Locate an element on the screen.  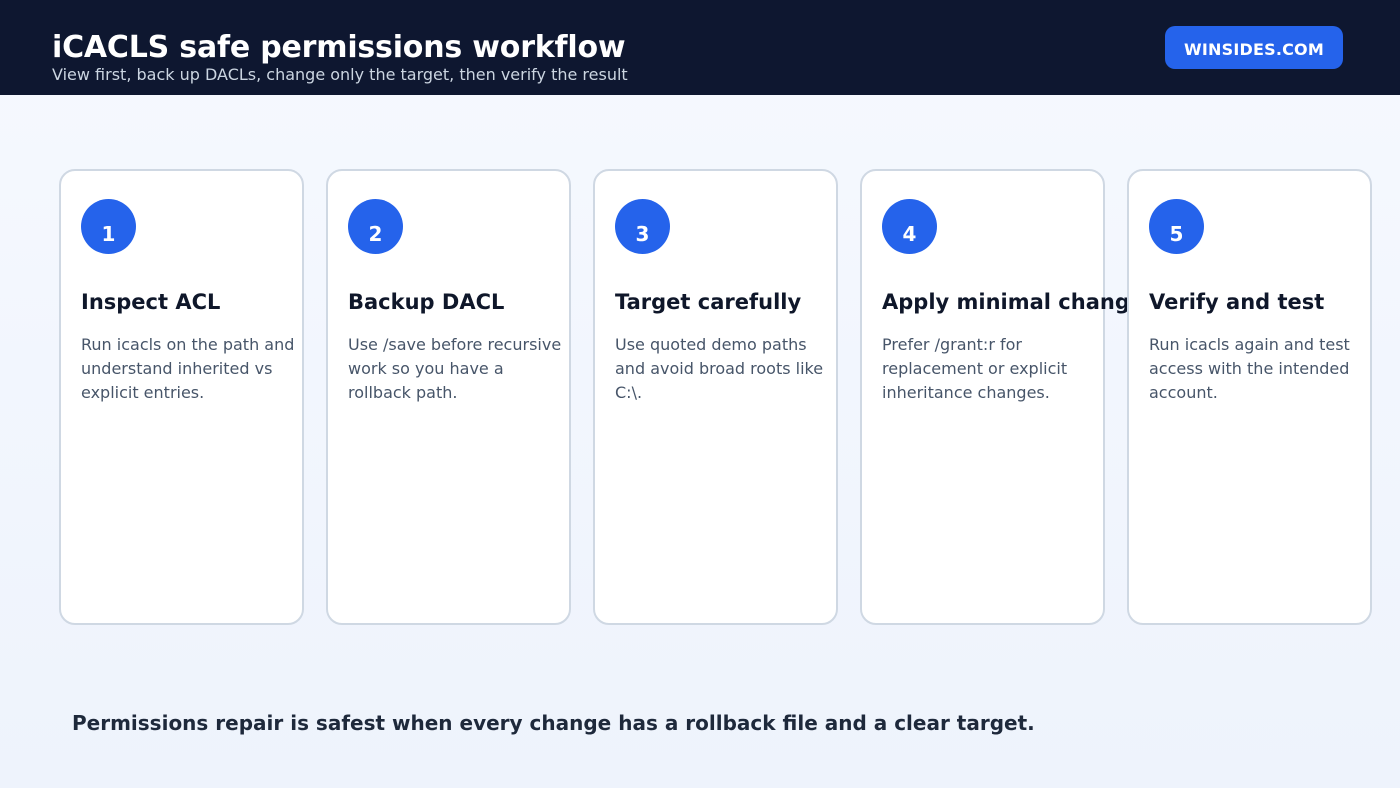
step-title: Apply minimal change is located at coordinates (1013, 302).